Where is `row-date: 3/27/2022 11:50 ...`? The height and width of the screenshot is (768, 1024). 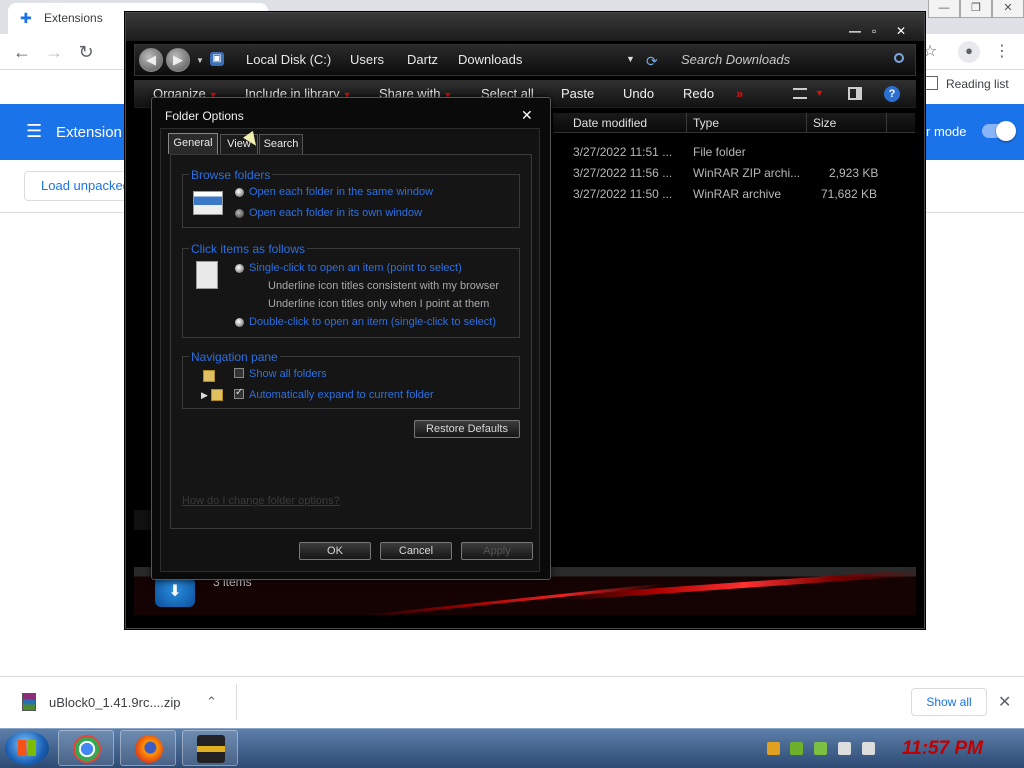
row-date: 3/27/2022 11:50 ... is located at coordinates (622, 194).